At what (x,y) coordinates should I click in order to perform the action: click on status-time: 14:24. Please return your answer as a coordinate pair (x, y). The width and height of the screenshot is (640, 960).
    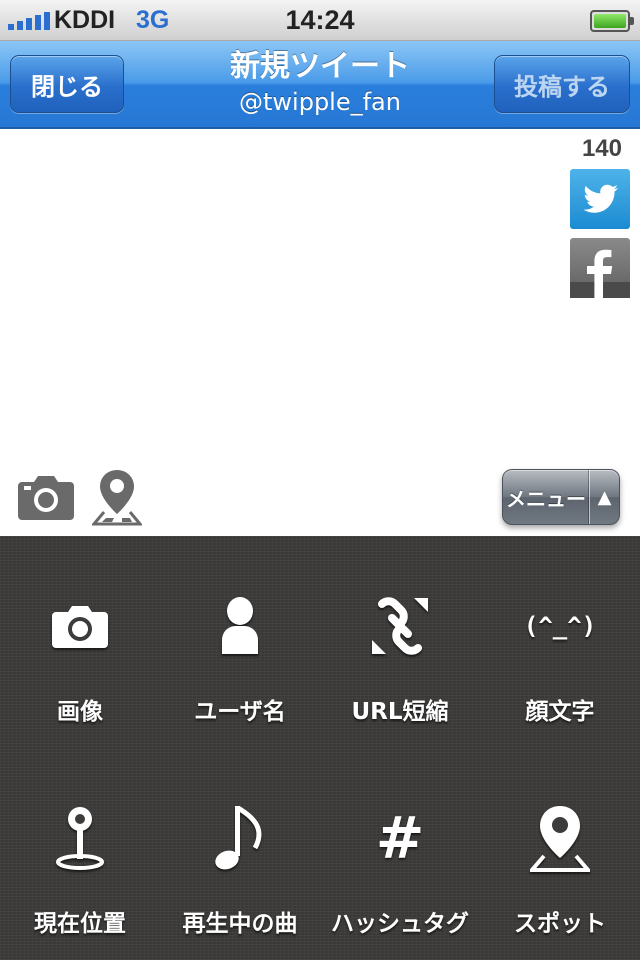
    Looking at the image, I should click on (320, 20).